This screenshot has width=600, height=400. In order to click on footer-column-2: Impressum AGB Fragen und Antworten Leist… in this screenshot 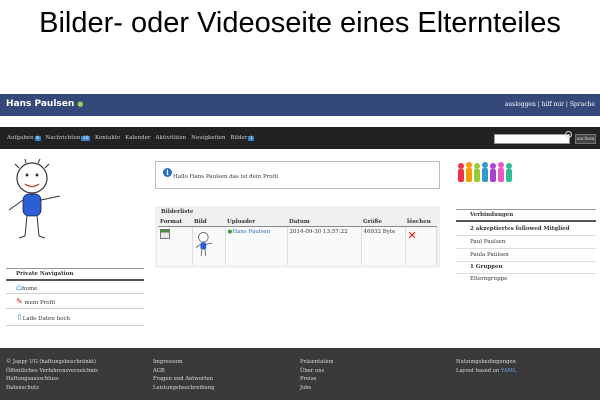, I will do `click(183, 375)`.